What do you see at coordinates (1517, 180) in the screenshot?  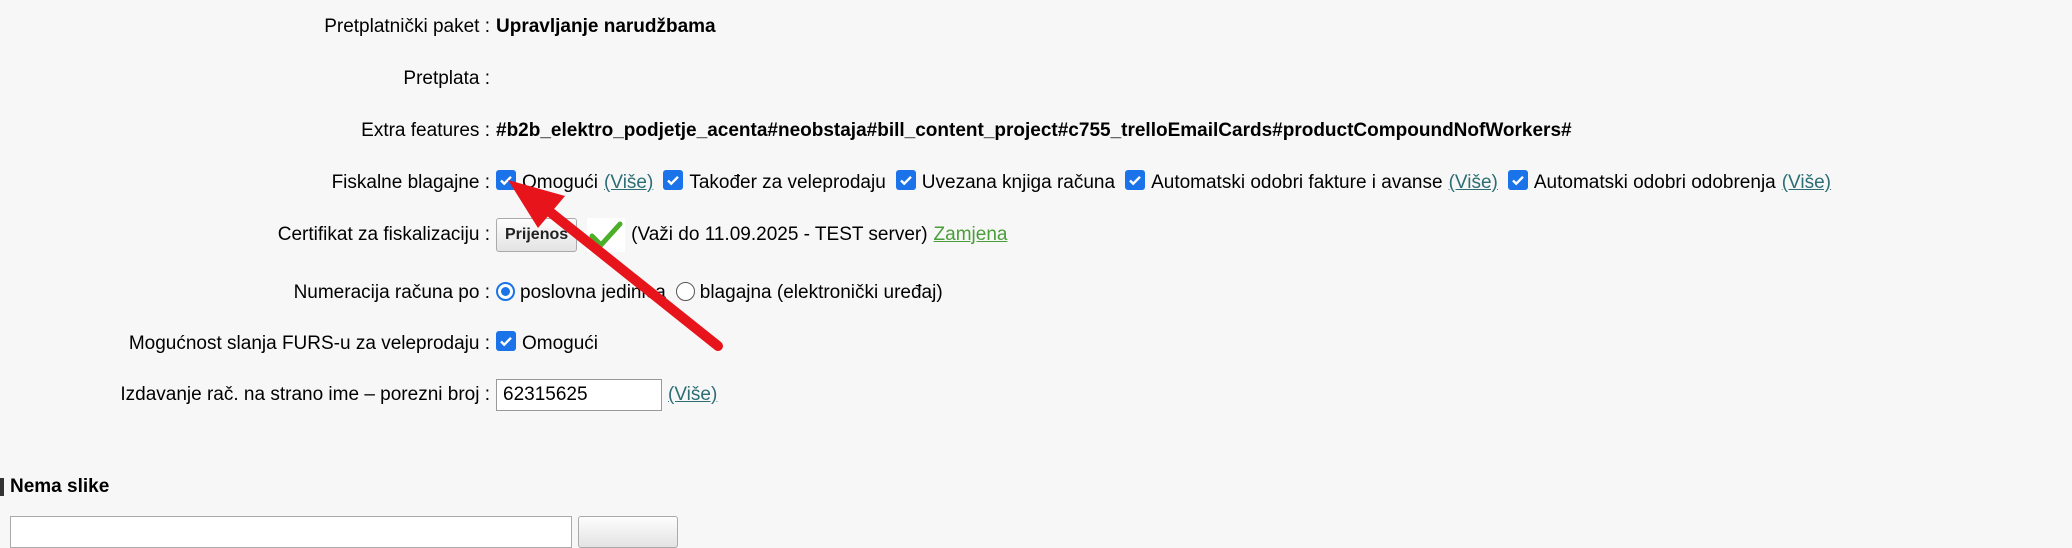 I see `checkbox-auto-credits` at bounding box center [1517, 180].